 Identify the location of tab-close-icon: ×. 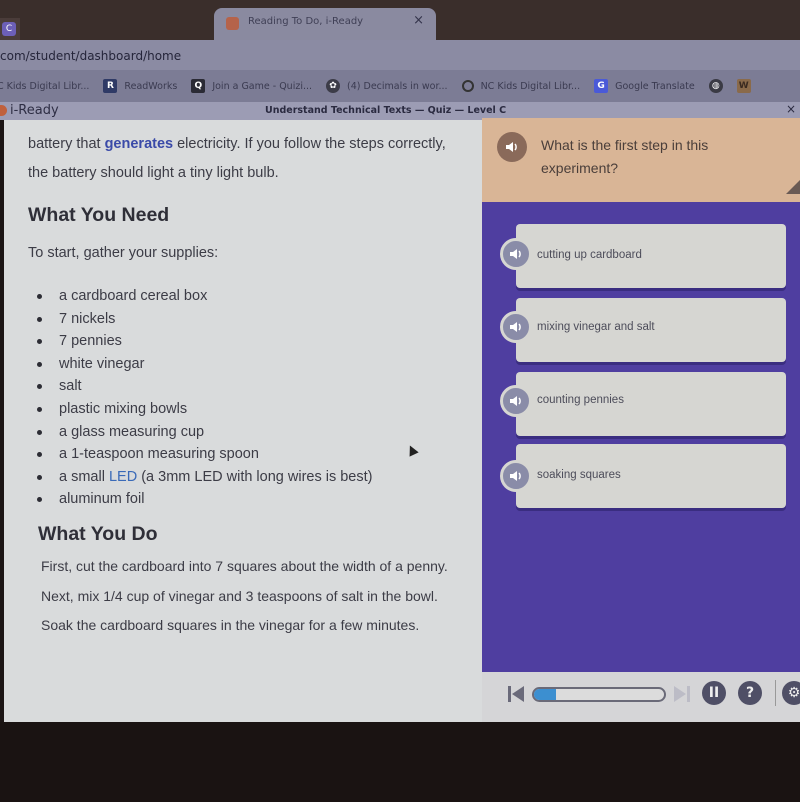
(418, 20).